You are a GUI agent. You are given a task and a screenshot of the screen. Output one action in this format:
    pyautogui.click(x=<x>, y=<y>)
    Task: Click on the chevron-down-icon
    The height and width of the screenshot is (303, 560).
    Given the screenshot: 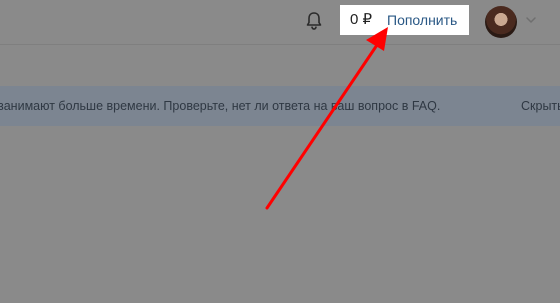 What is the action you would take?
    pyautogui.click(x=531, y=20)
    